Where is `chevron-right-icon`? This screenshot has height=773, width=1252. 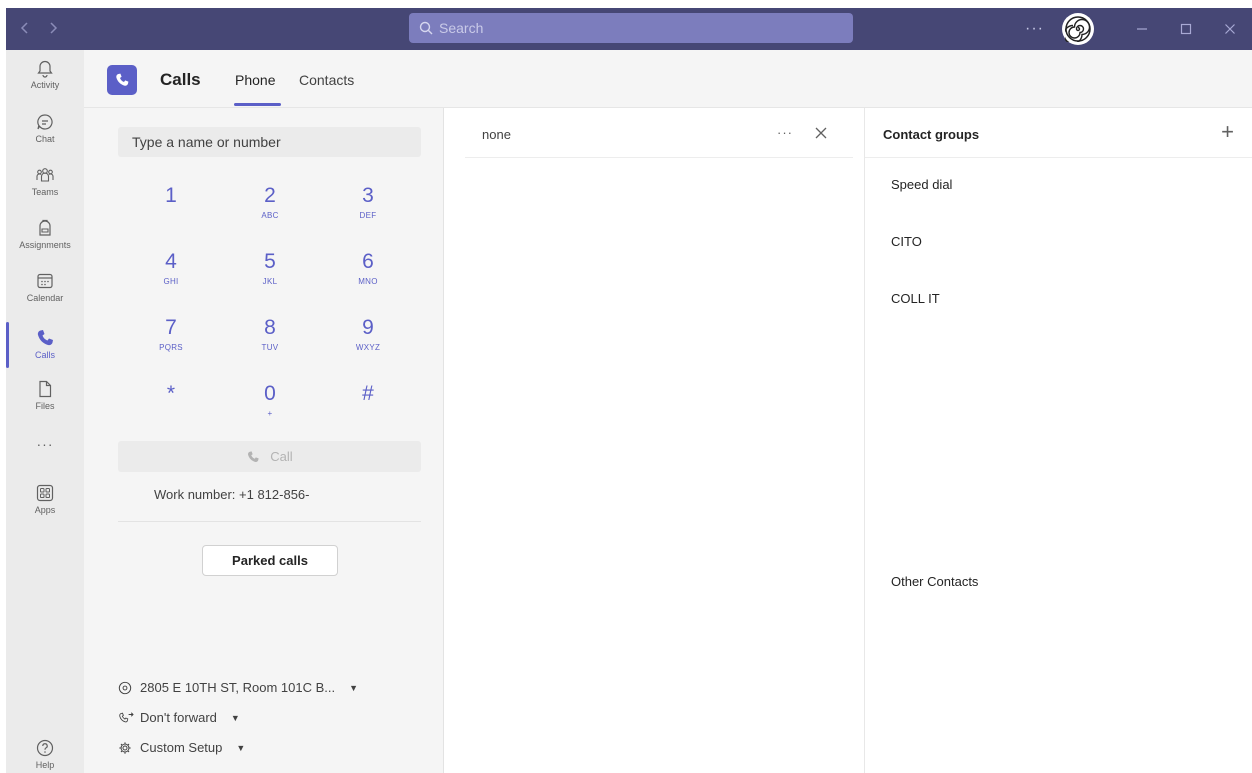 chevron-right-icon is located at coordinates (53, 29).